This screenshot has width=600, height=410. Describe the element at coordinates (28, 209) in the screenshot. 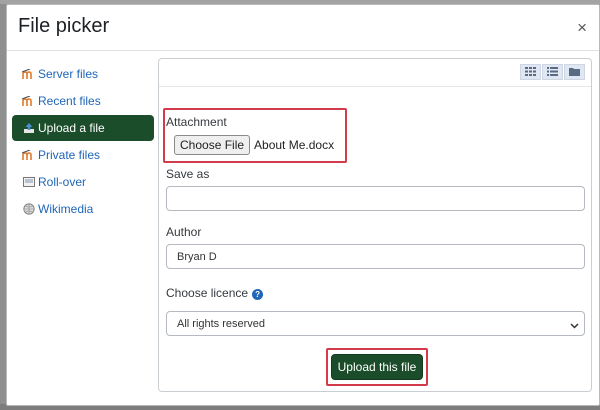

I see `wikimedia-icon` at that location.